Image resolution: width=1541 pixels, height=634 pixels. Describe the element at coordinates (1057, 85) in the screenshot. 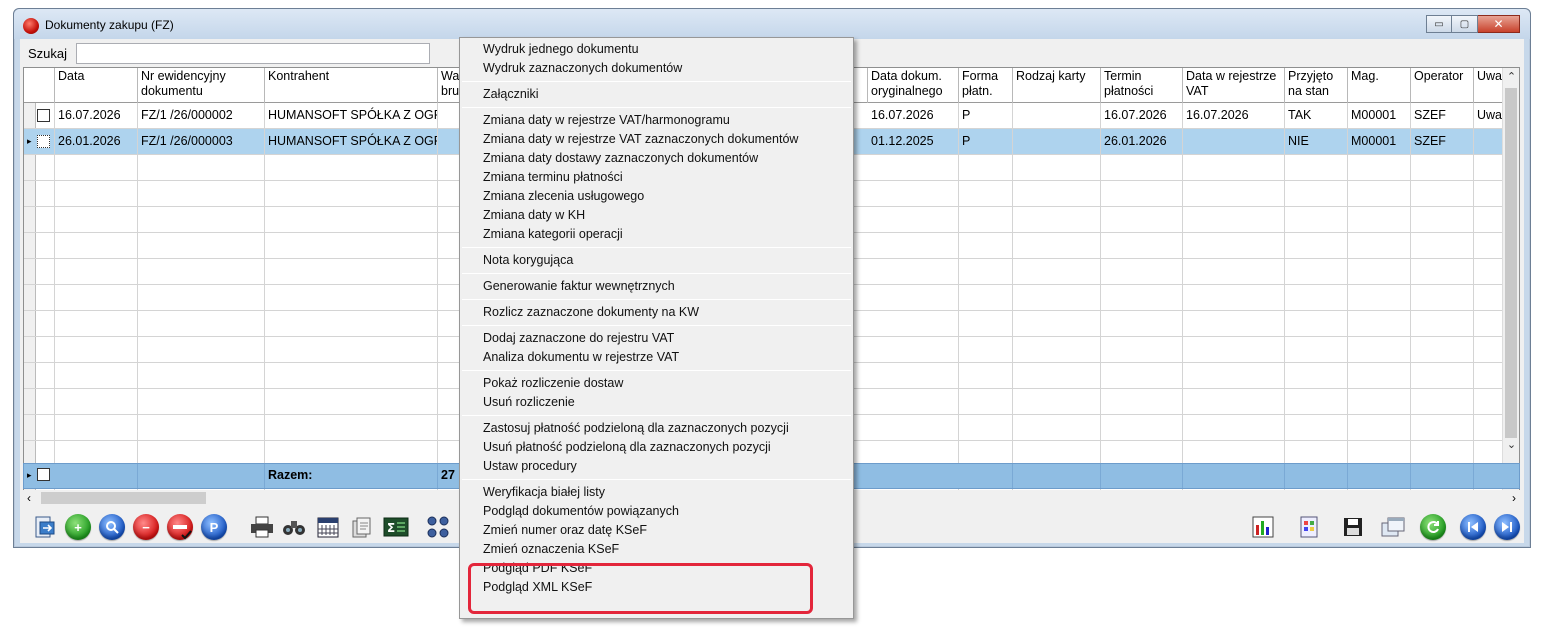

I see `col-rodzaj: Rodzaj karty` at that location.